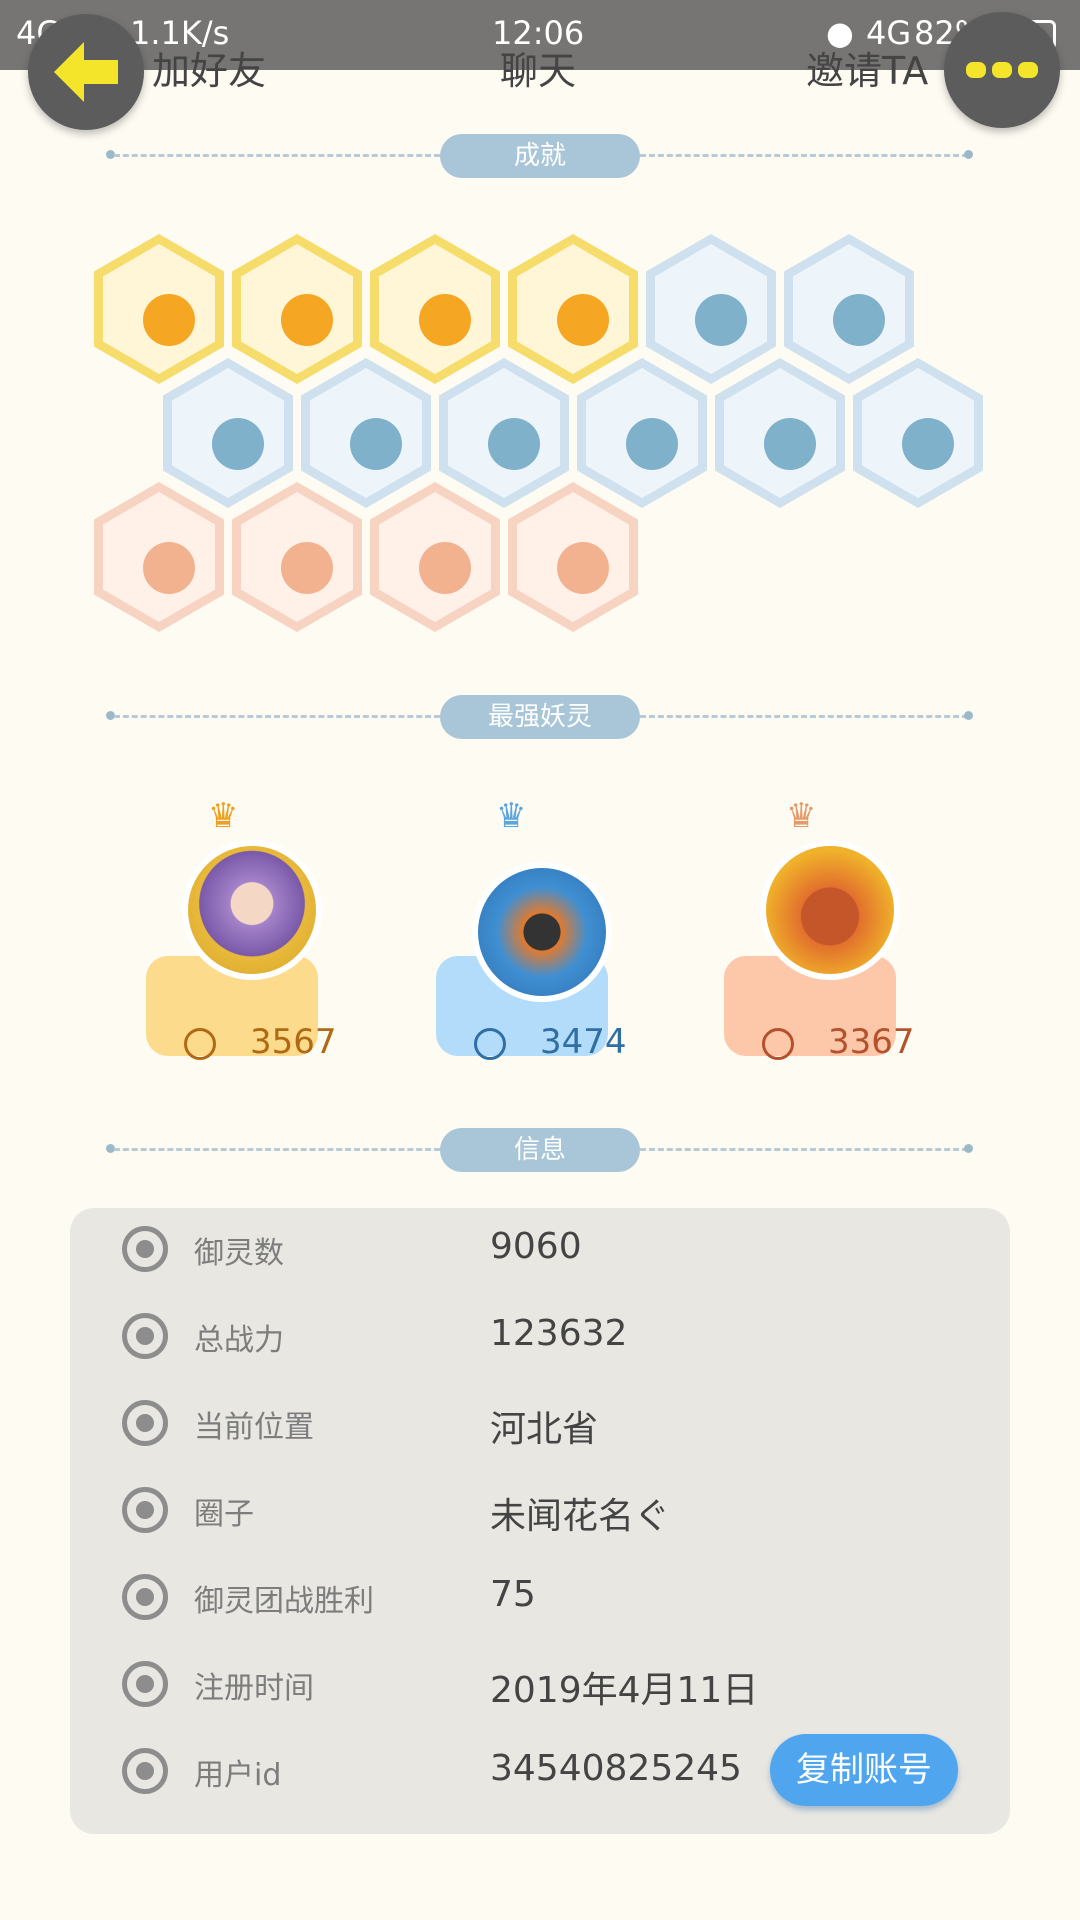 The width and height of the screenshot is (1080, 1920). What do you see at coordinates (145, 1684) in the screenshot?
I see `clock-icon` at bounding box center [145, 1684].